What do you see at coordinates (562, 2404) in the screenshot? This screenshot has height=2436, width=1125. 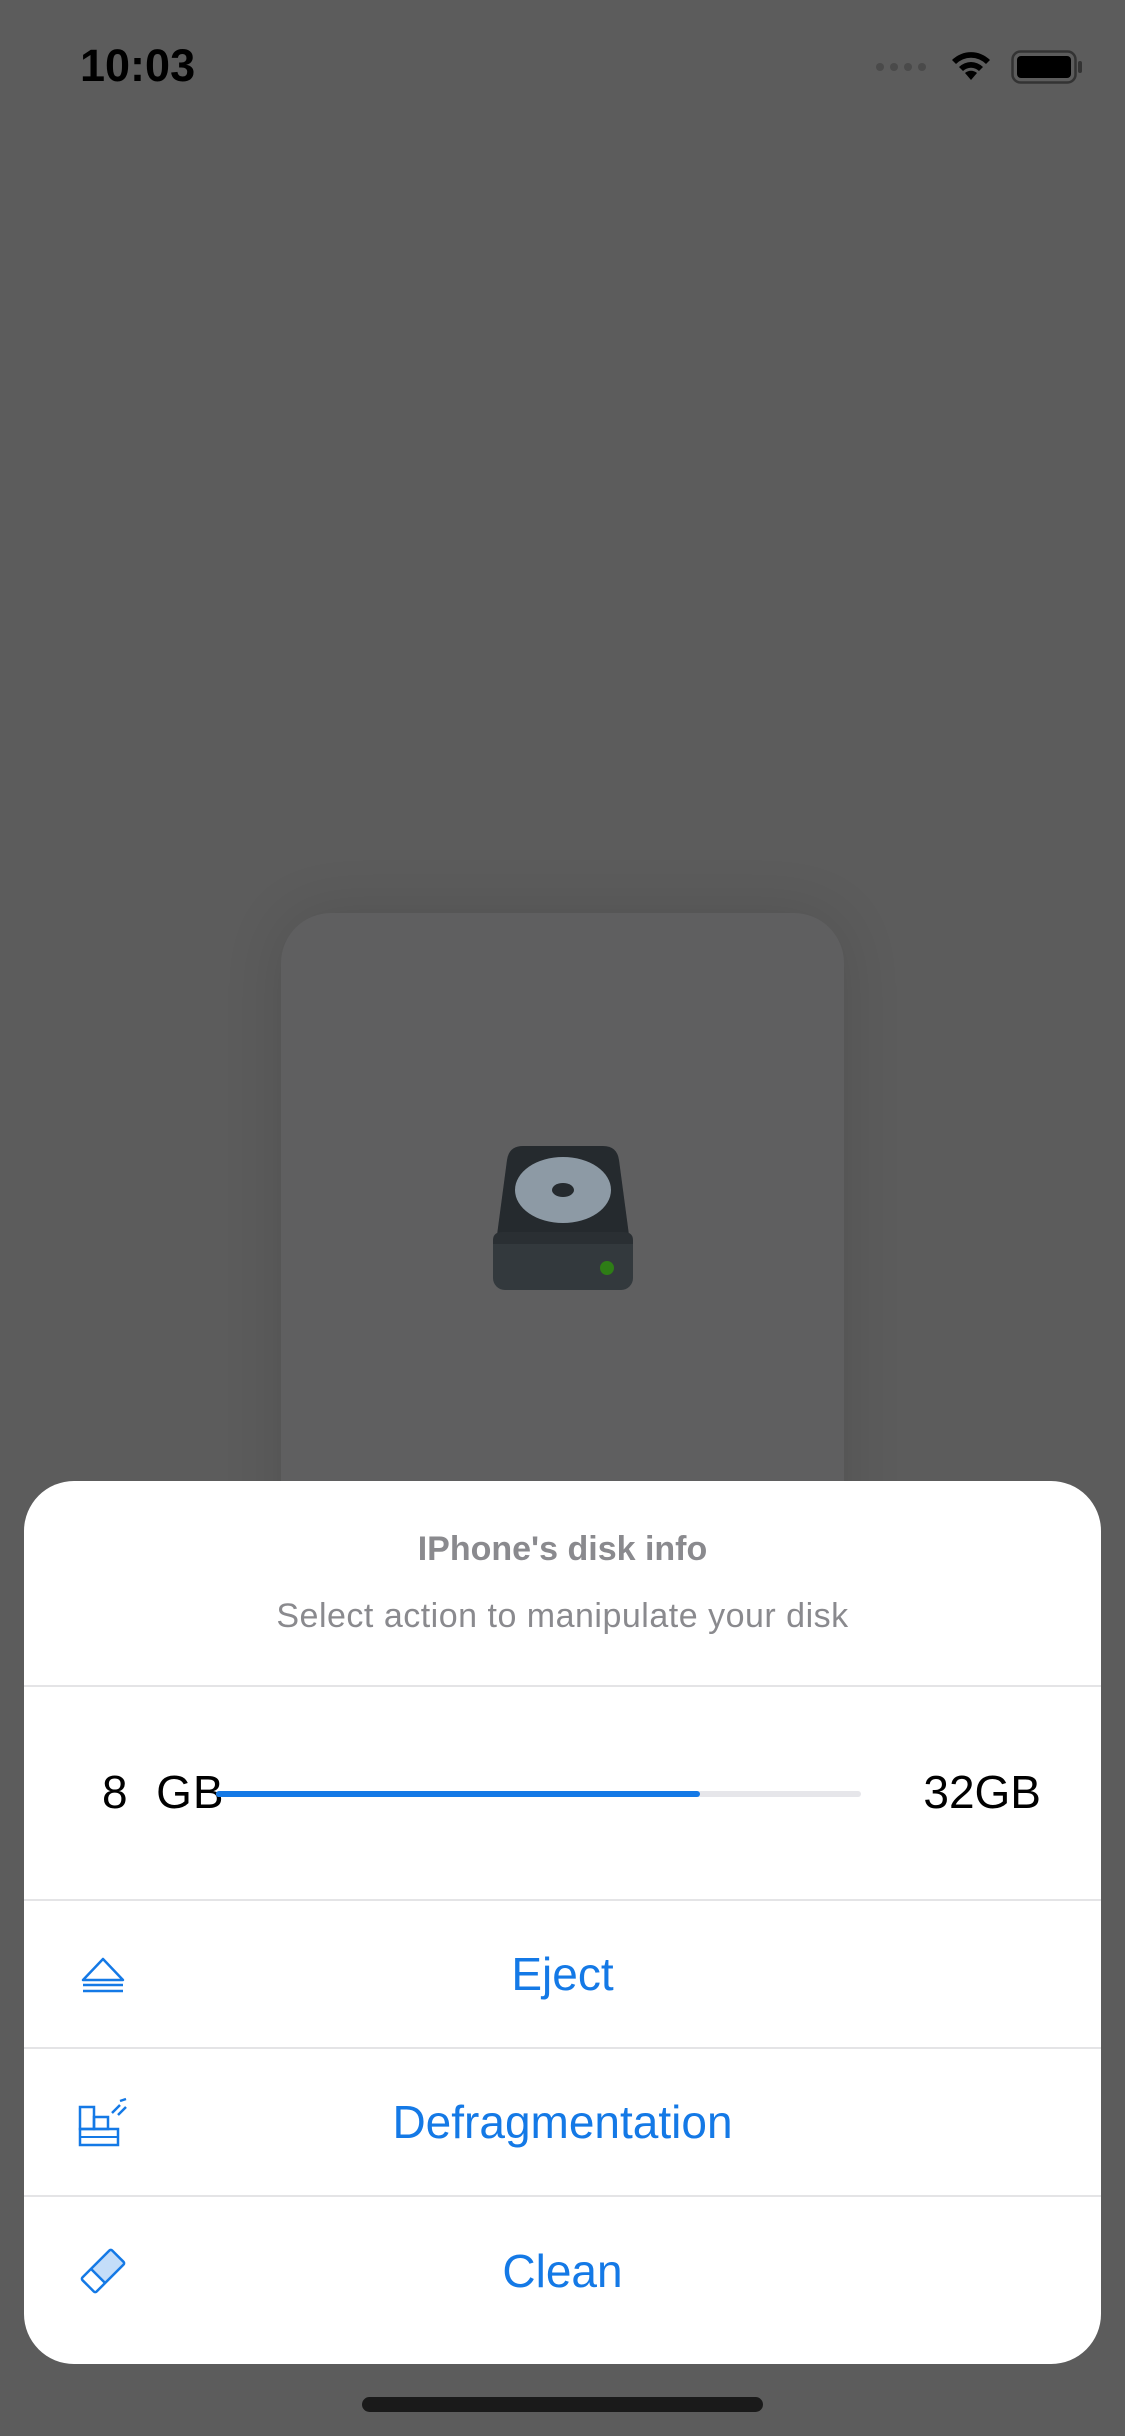 I see `home-indicator` at bounding box center [562, 2404].